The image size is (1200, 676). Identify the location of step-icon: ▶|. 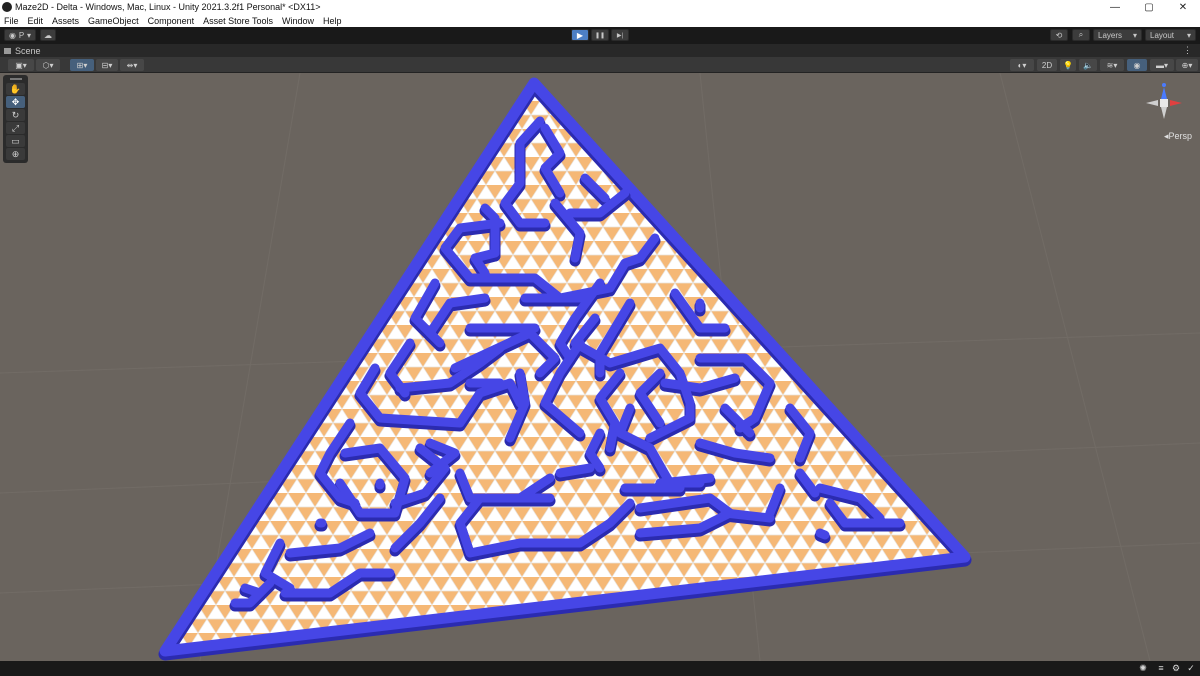
(620, 35).